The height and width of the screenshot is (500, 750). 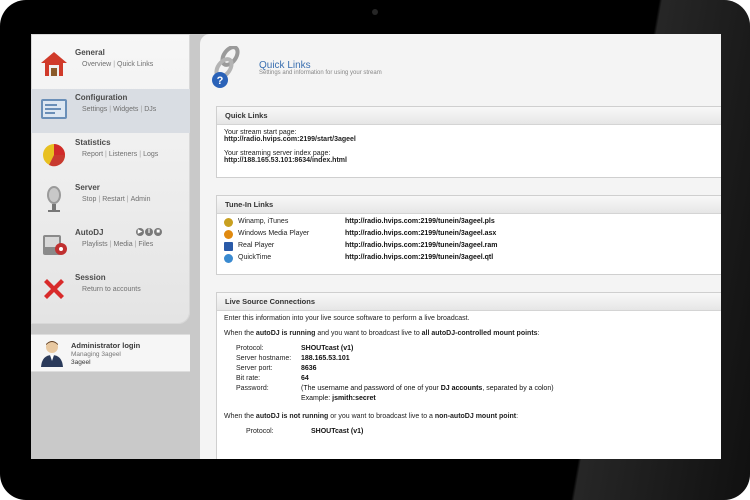 I want to click on configuration-icon, so click(x=54, y=109).